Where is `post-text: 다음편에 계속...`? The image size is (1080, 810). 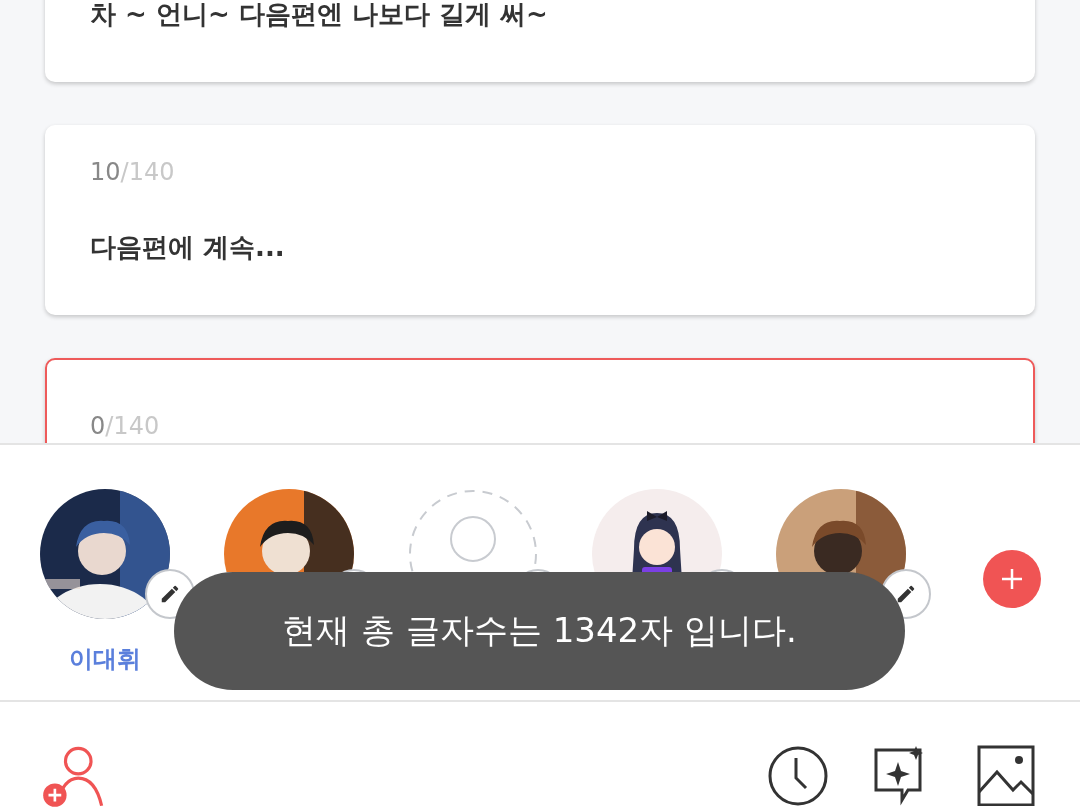 post-text: 다음편에 계속... is located at coordinates (188, 247).